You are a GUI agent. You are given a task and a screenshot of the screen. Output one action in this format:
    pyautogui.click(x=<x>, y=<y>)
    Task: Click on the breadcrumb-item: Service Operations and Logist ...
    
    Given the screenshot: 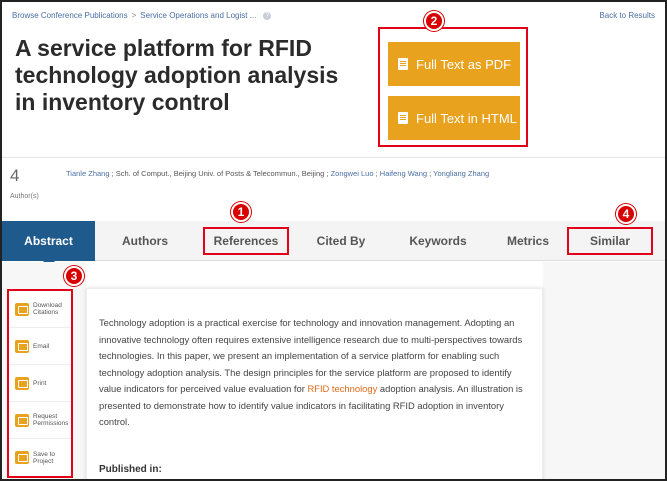 What is the action you would take?
    pyautogui.click(x=198, y=15)
    